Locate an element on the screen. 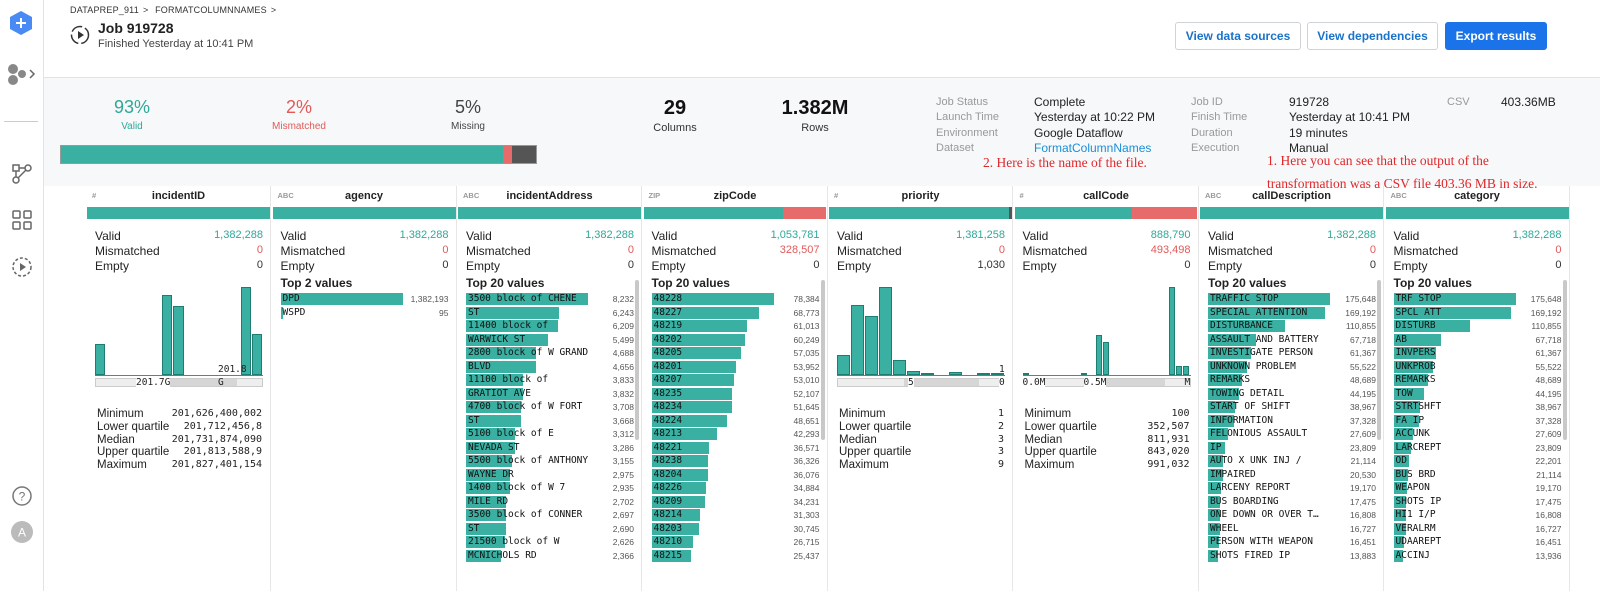  top-value-row: WSPD 95 is located at coordinates (364, 313).